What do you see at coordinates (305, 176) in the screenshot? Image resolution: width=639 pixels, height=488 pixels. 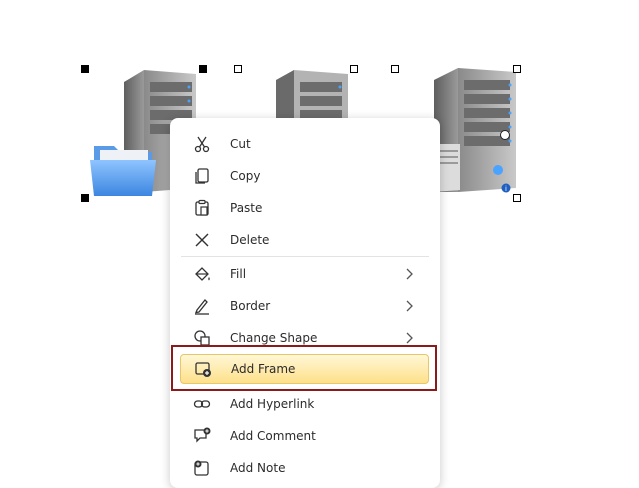 I see `menu-item-copy: Copy` at bounding box center [305, 176].